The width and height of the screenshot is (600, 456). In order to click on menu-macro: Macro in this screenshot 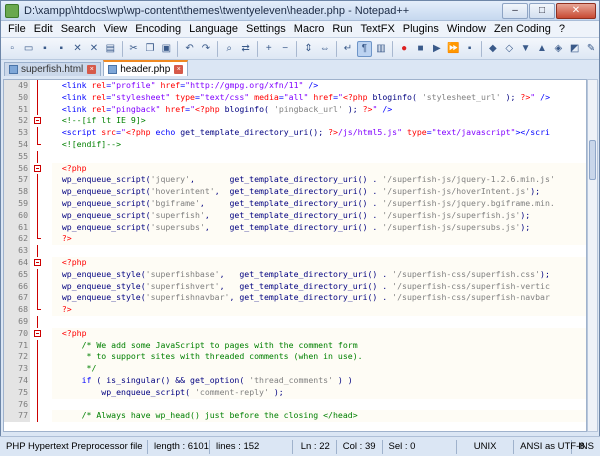, I will do `click(309, 29)`.